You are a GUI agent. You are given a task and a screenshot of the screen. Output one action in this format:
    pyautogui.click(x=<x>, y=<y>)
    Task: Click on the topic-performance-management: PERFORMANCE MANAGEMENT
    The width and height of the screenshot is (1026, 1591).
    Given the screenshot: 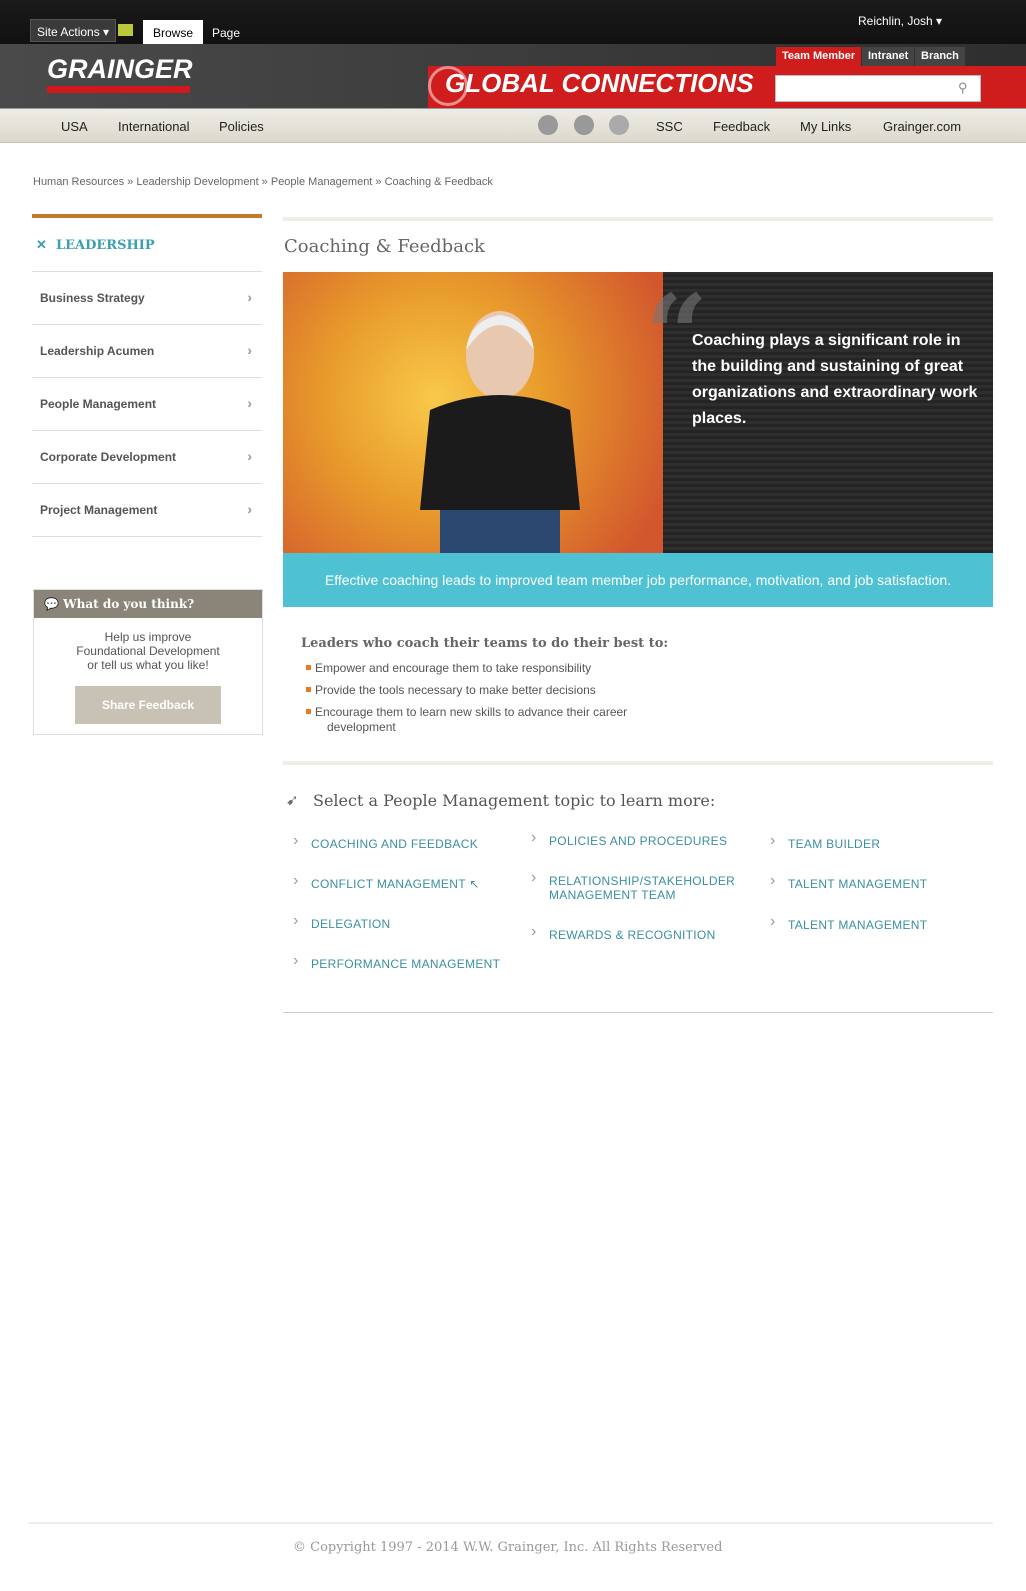 What is the action you would take?
    pyautogui.click(x=405, y=964)
    